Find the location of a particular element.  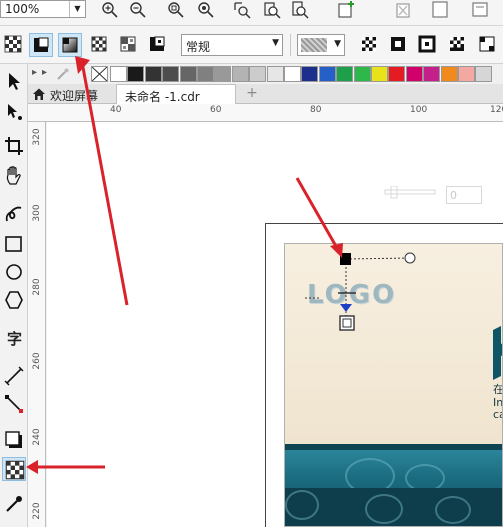

shape-tool is located at coordinates (14, 112).